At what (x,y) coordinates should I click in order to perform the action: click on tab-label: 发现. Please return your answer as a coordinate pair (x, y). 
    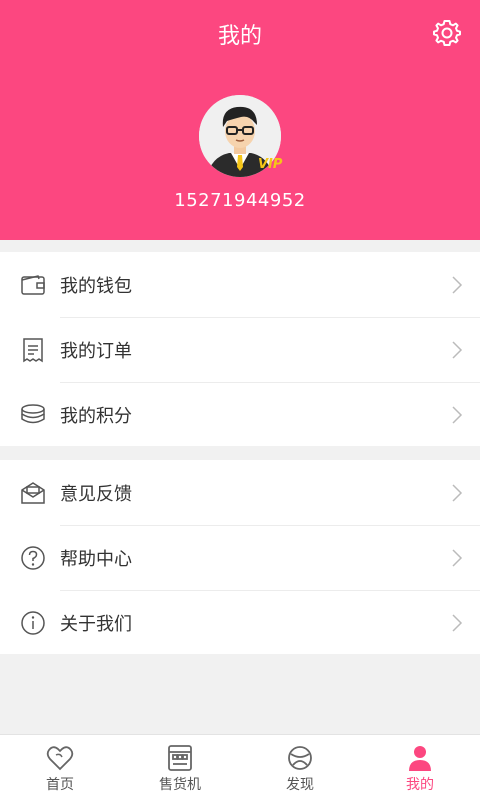
    Looking at the image, I should click on (300, 785).